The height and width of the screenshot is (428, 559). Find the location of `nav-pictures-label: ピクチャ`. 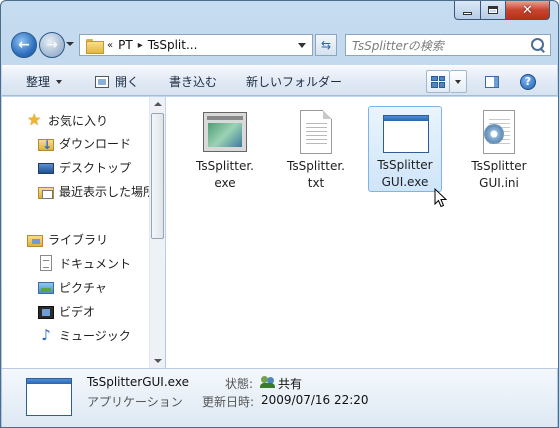

nav-pictures-label: ピクチャ is located at coordinates (83, 287).